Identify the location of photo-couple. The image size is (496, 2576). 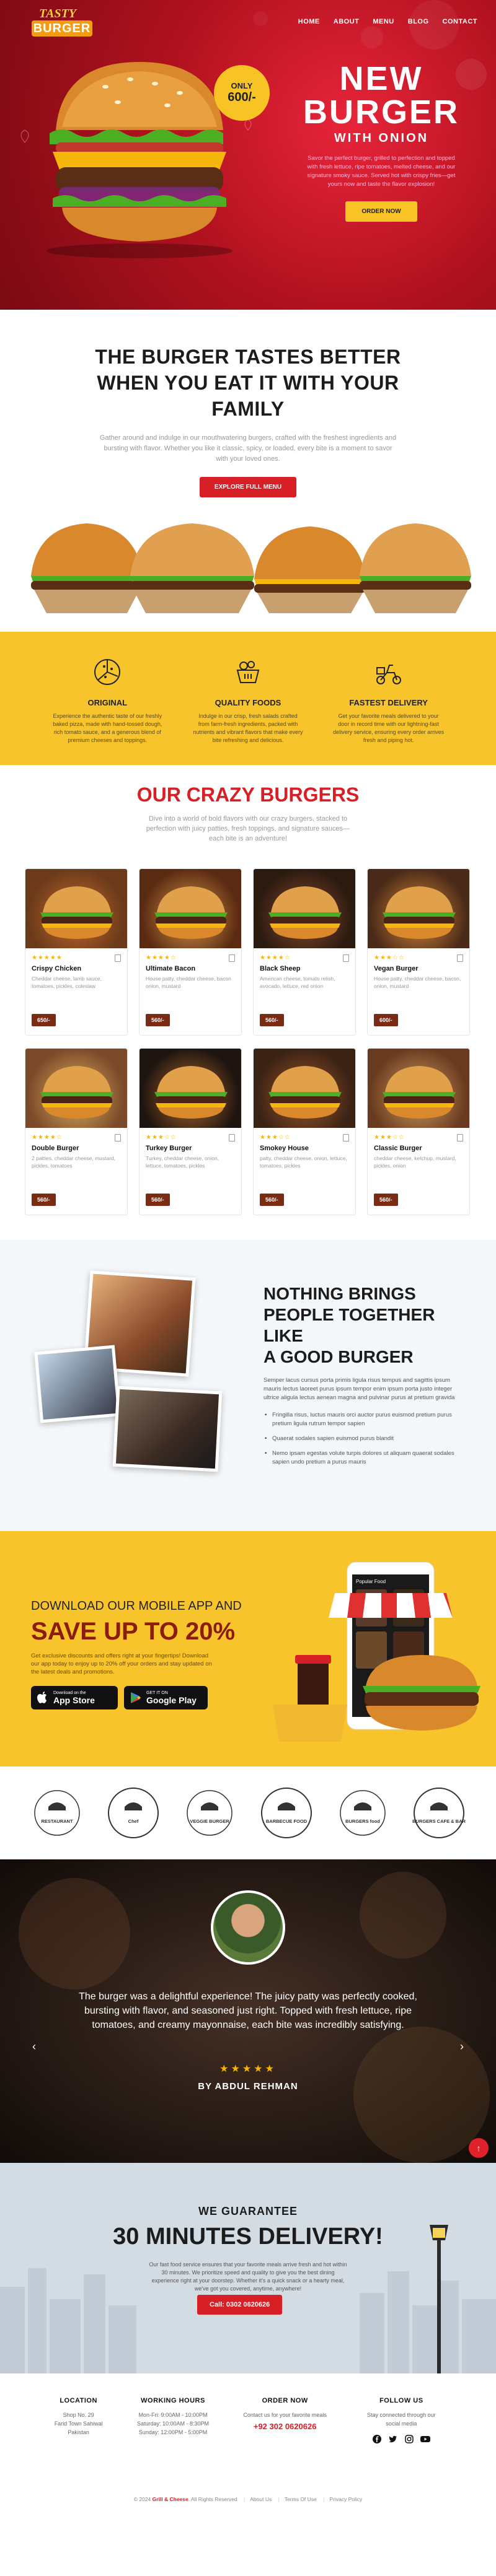
(77, 1384).